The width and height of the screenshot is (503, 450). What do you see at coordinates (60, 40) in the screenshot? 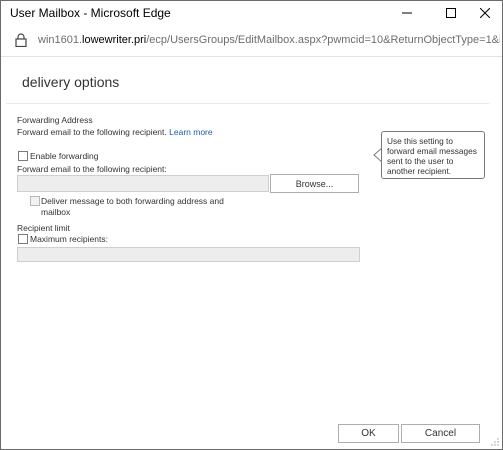
I see `url-prefix: win1601.` at bounding box center [60, 40].